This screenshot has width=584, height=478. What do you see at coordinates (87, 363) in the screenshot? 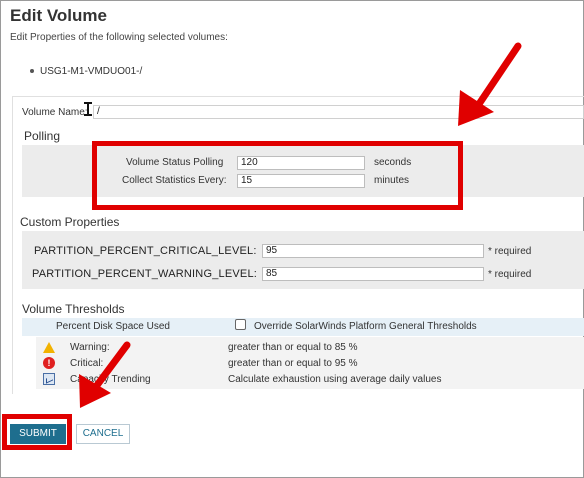
I see `critical-label: Critical:` at bounding box center [87, 363].